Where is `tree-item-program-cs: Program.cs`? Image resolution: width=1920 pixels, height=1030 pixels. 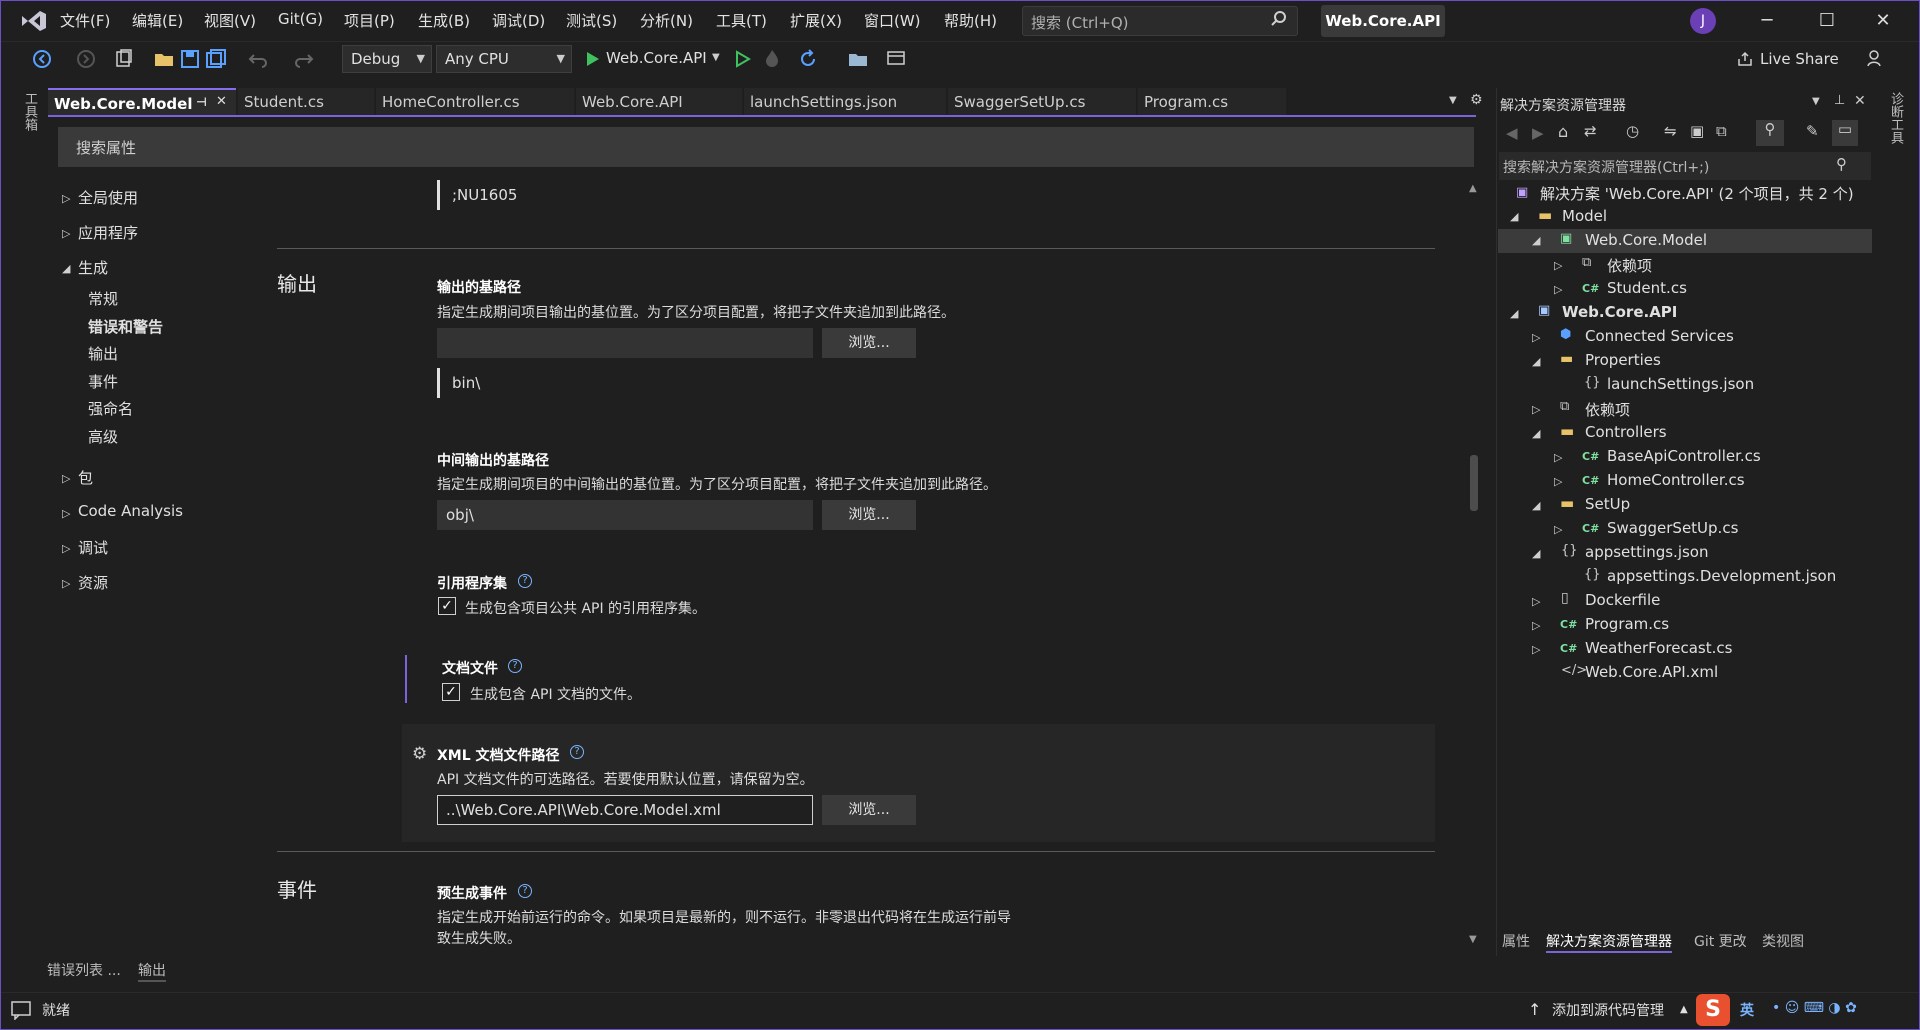
tree-item-program-cs: Program.cs is located at coordinates (1627, 624).